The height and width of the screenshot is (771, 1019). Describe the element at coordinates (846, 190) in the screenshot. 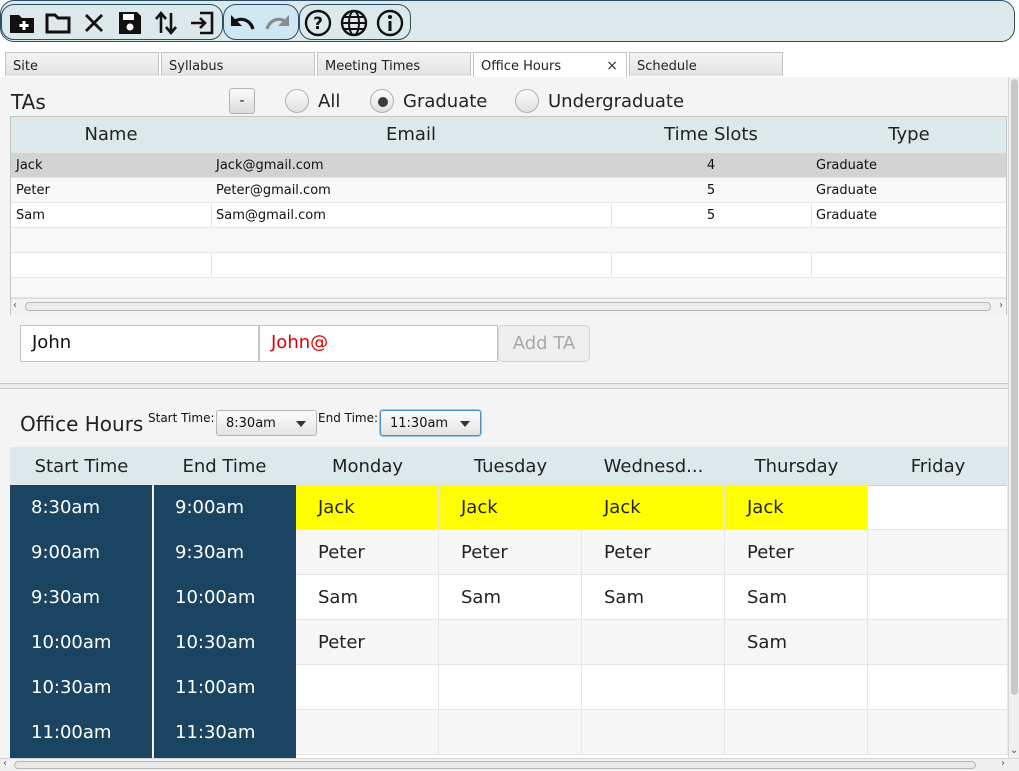

I see `ta-type-cell: Graduate` at that location.